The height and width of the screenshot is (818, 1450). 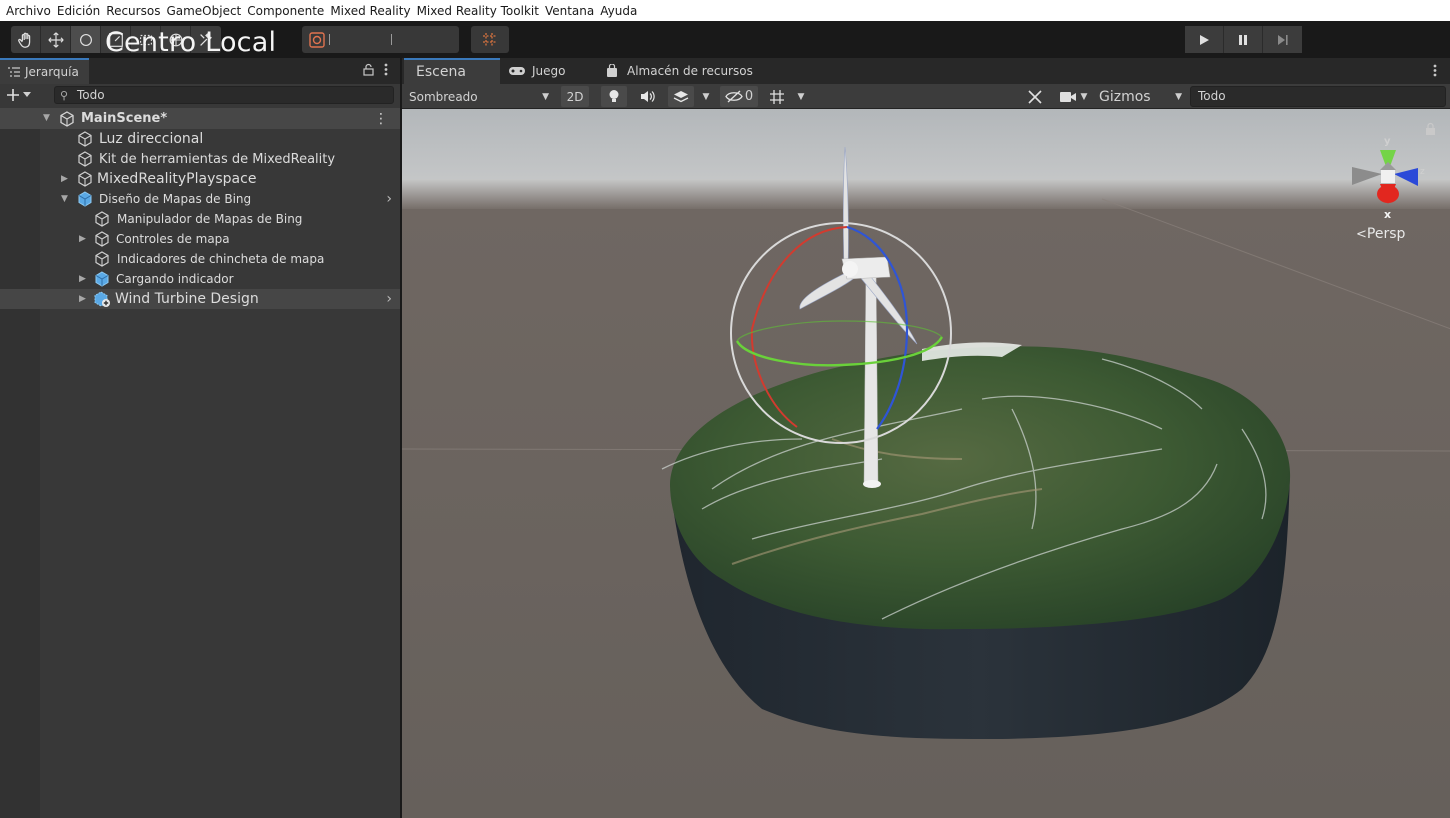 What do you see at coordinates (200, 179) in the screenshot?
I see `tree-item-playspace: ▶ MixedRealityPlayspace` at bounding box center [200, 179].